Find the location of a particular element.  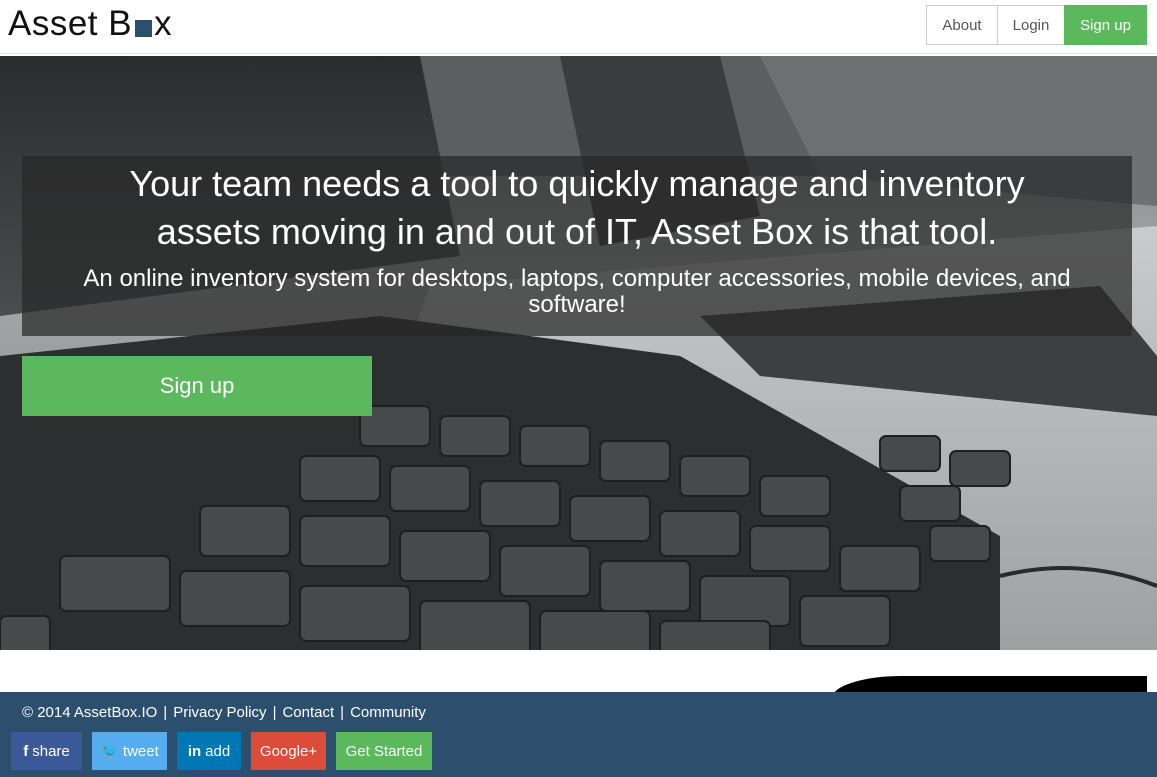

google-plus-button: Google+ is located at coordinates (288, 751).